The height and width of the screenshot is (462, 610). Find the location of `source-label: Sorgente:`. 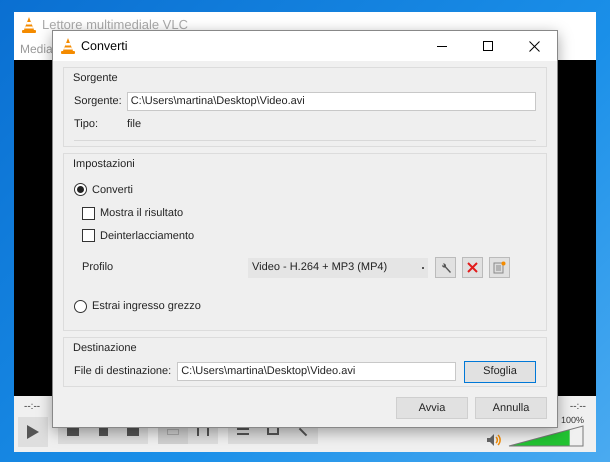

source-label: Sorgente: is located at coordinates (98, 101).